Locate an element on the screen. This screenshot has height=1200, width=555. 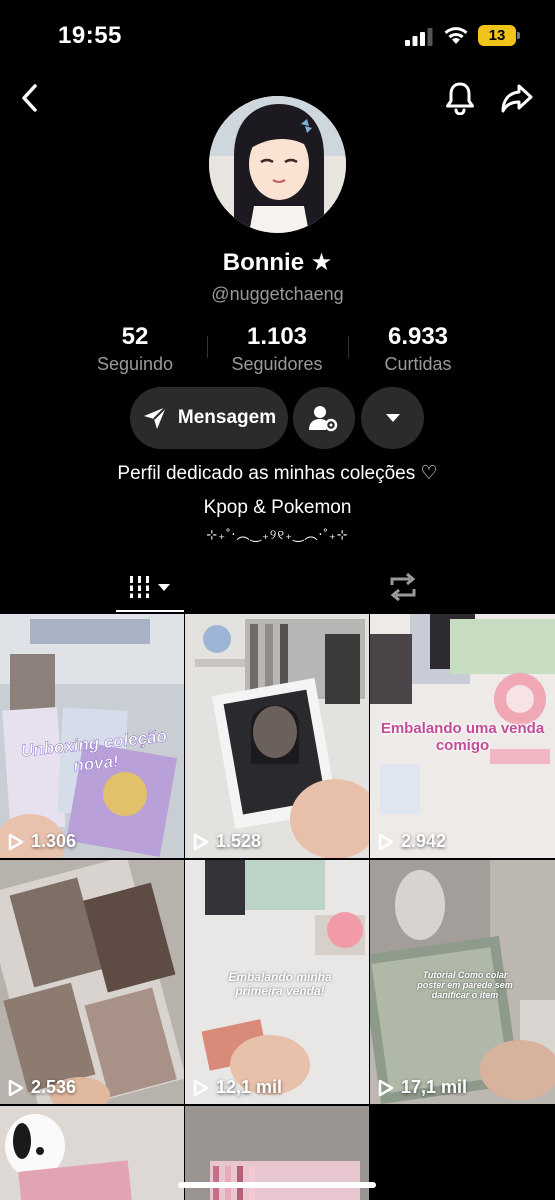
content-tabs is located at coordinates (277, 587).